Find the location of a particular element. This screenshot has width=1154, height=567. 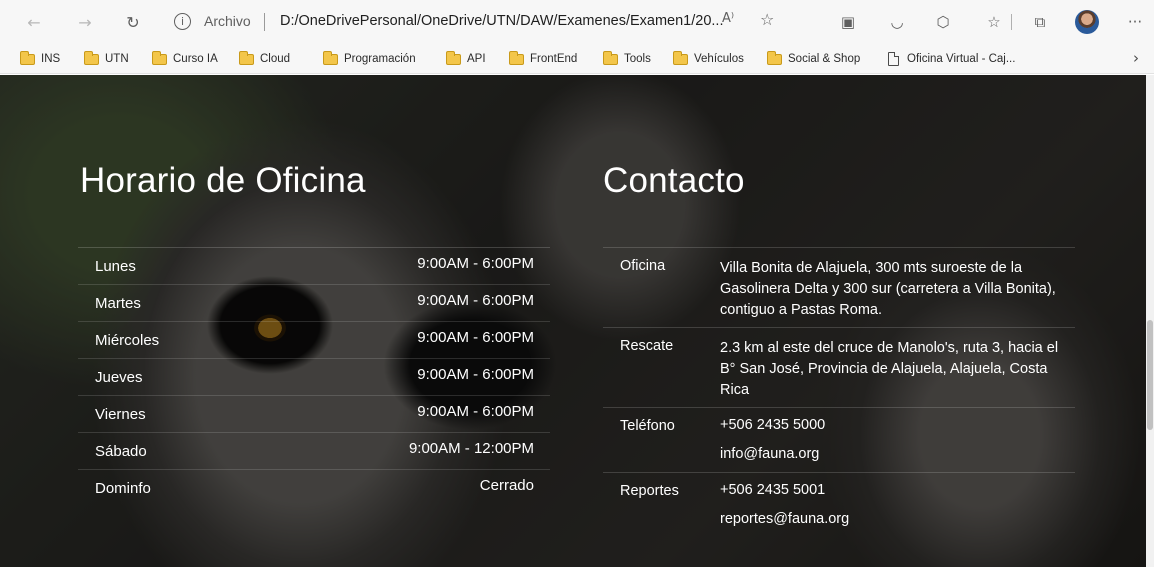

bookmark-folder: Cloud is located at coordinates (264, 59).